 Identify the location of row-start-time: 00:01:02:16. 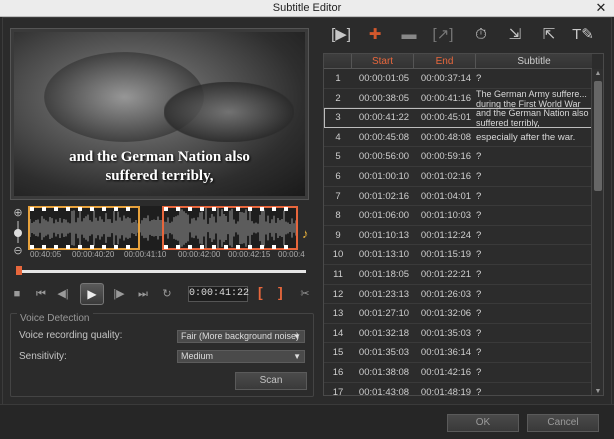
(384, 196).